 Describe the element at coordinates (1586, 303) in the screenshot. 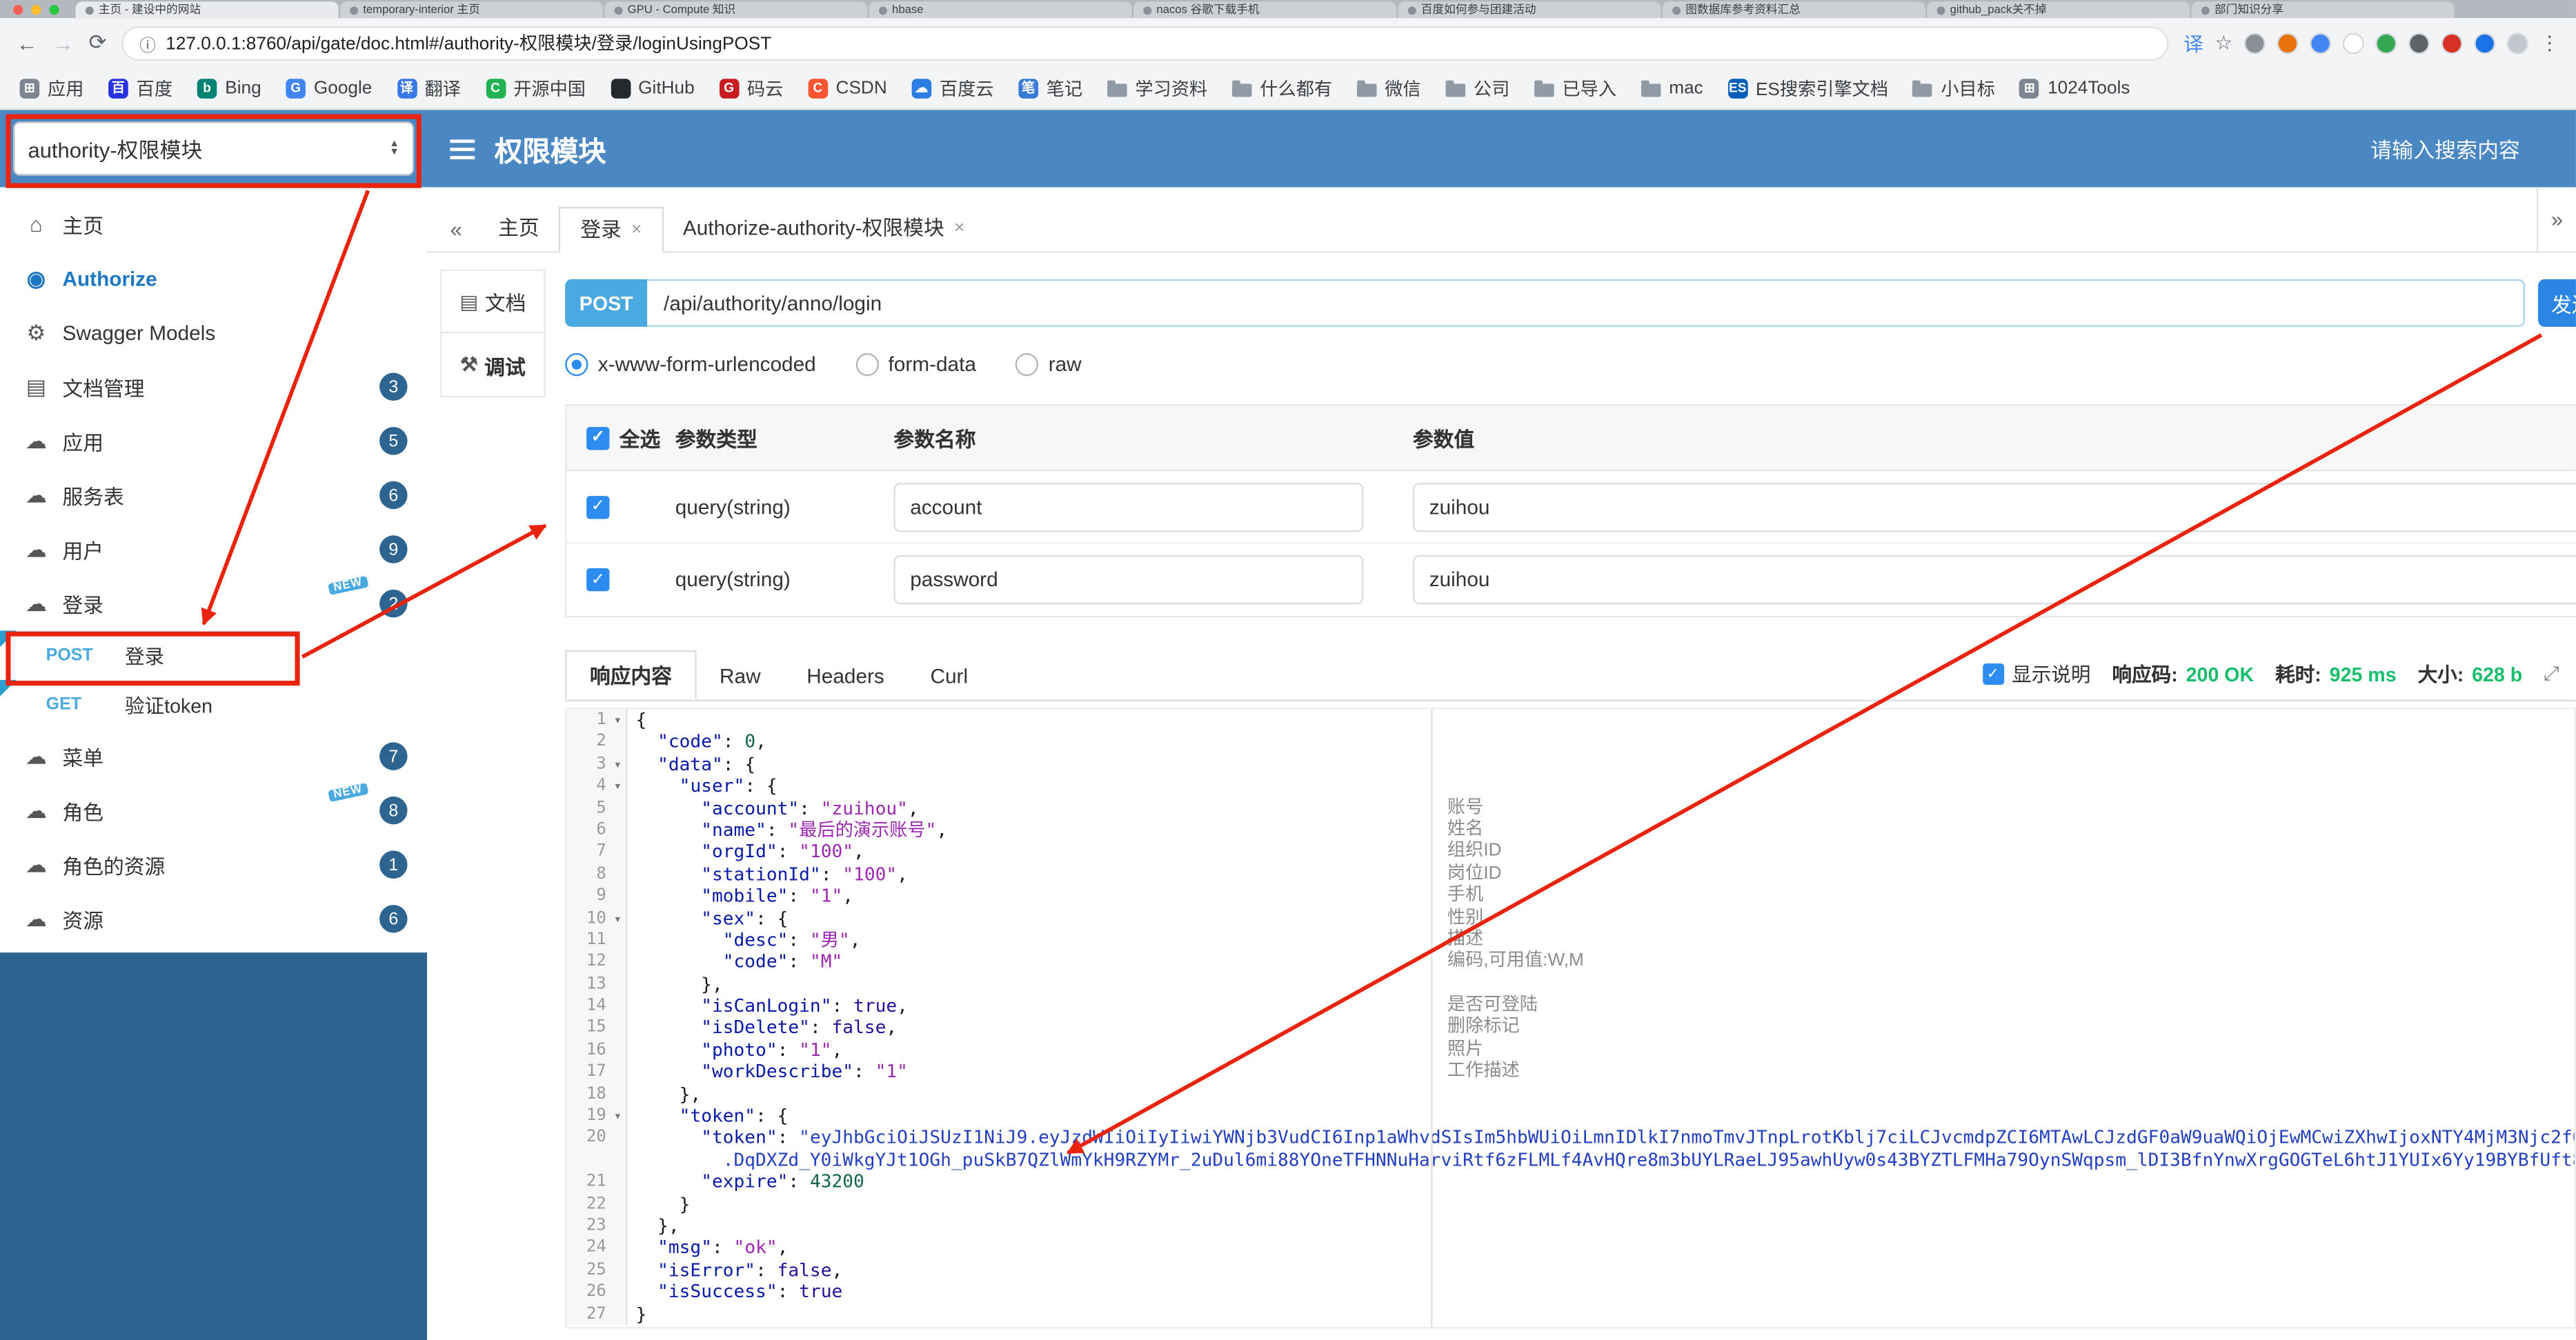

I see `request-url-input: /api/authority/anno/login` at that location.